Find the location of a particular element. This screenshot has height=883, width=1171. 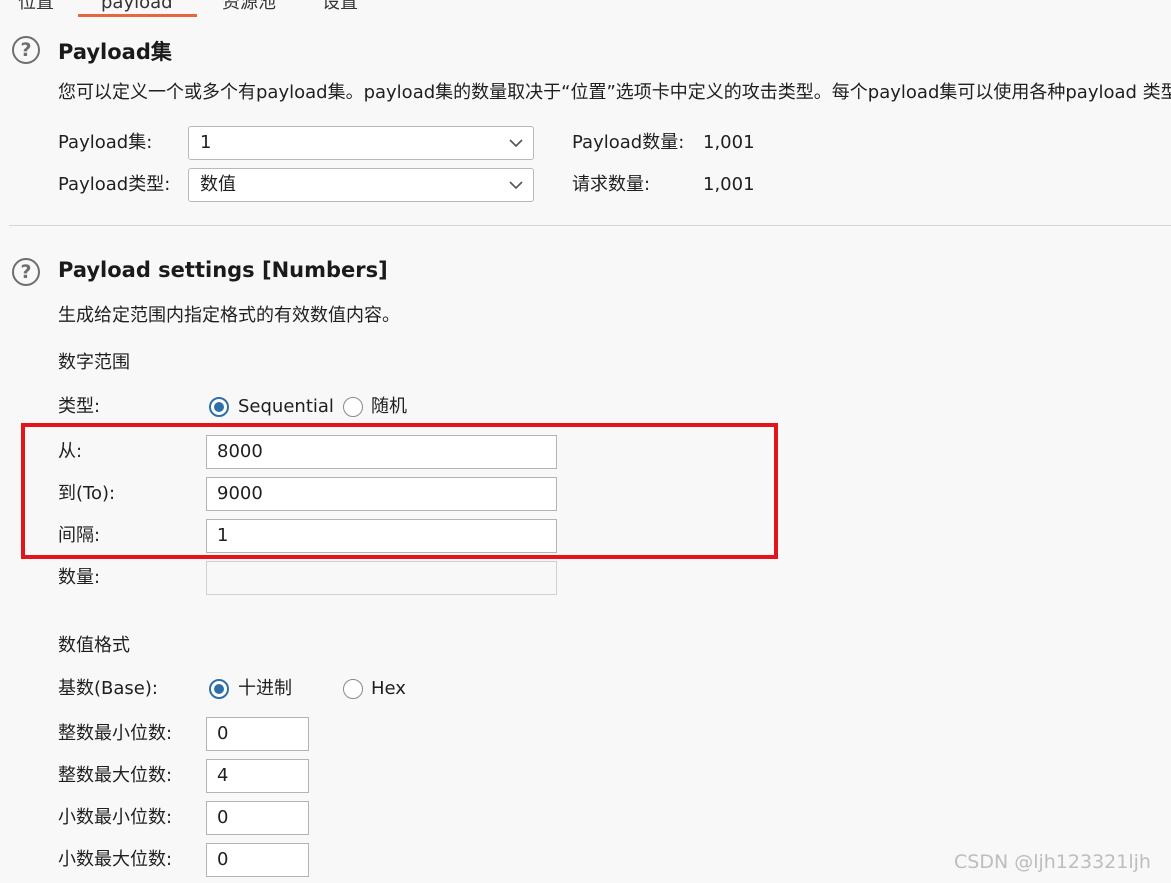

tab-resource-pool: 资源池 is located at coordinates (249, 8).